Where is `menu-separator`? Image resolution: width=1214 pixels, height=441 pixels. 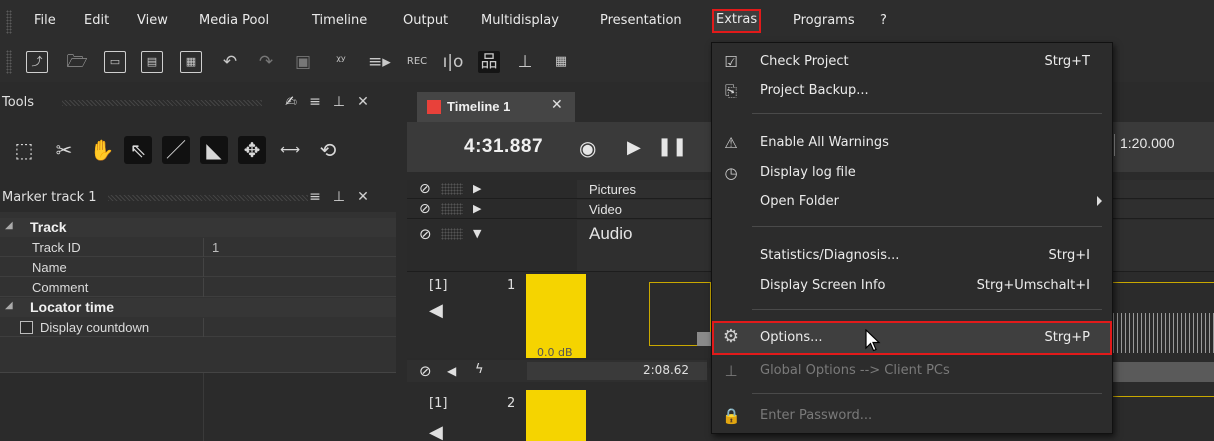 menu-separator is located at coordinates (927, 113).